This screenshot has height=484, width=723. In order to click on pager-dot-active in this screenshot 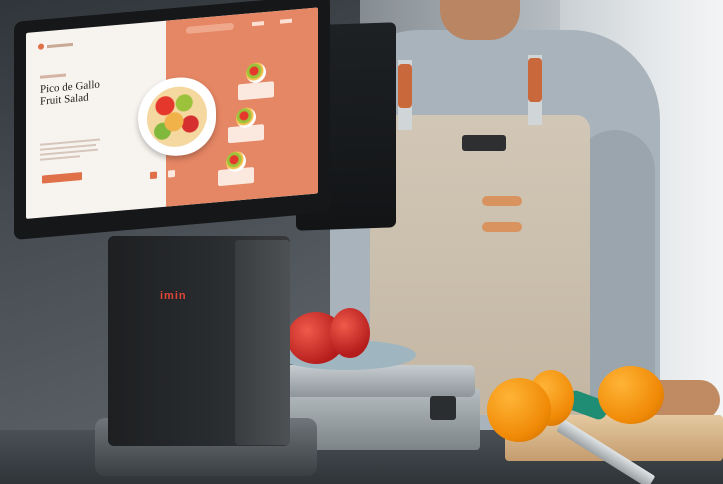, I will do `click(153, 175)`.